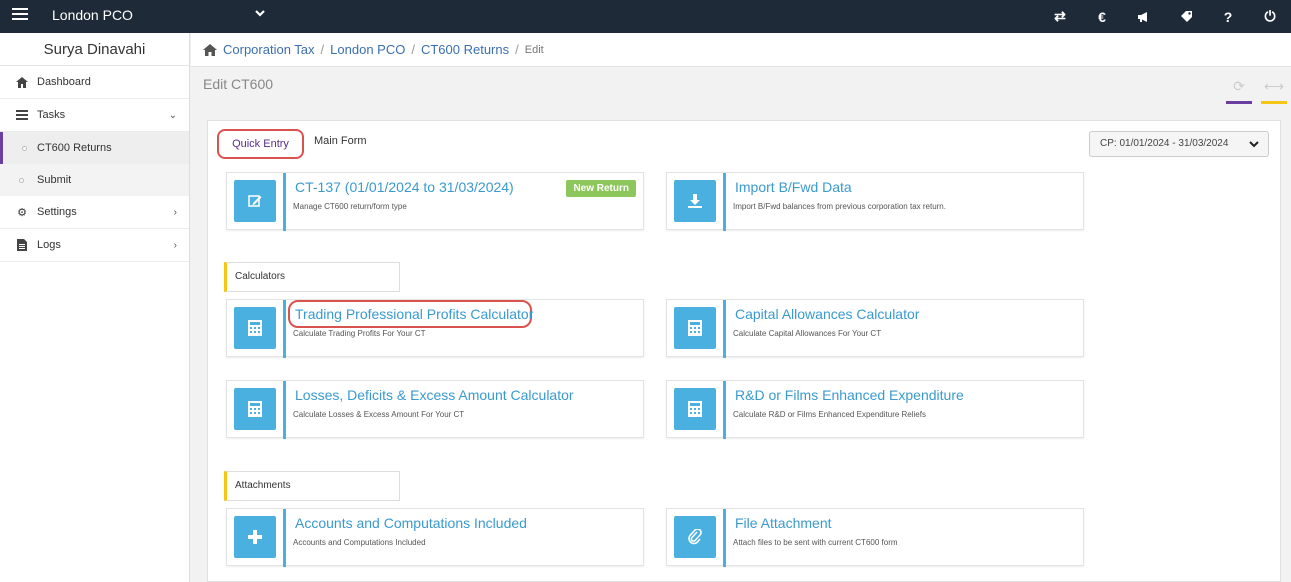 This screenshot has height=582, width=1291. I want to click on hamburger-menu-icon, so click(20, 14).